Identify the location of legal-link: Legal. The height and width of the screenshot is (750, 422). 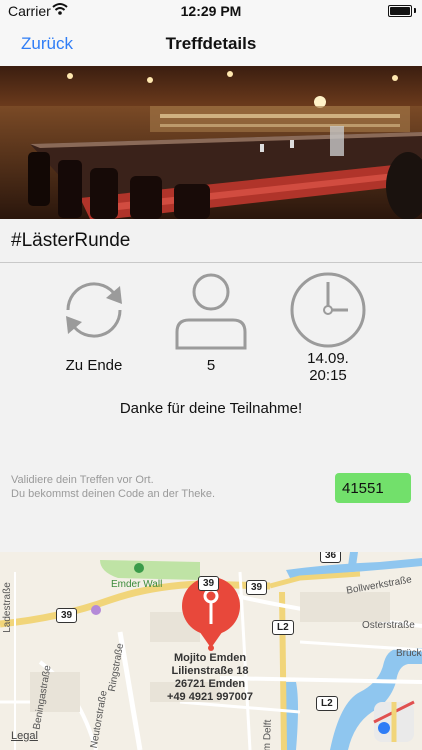
(24, 736).